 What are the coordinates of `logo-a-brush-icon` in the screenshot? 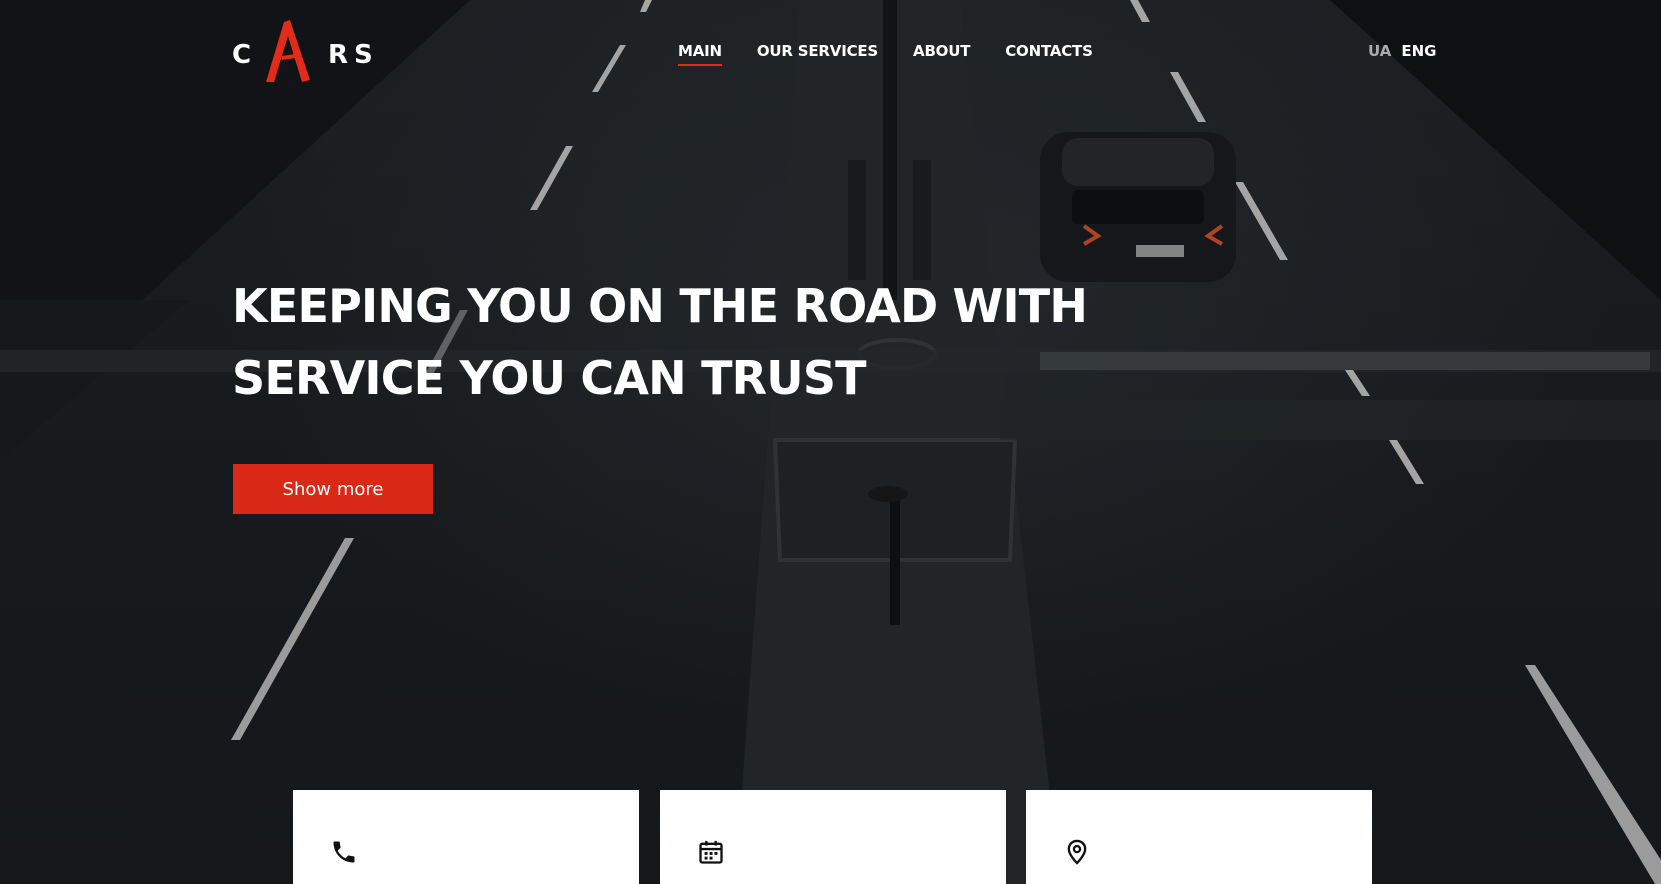 It's located at (288, 51).